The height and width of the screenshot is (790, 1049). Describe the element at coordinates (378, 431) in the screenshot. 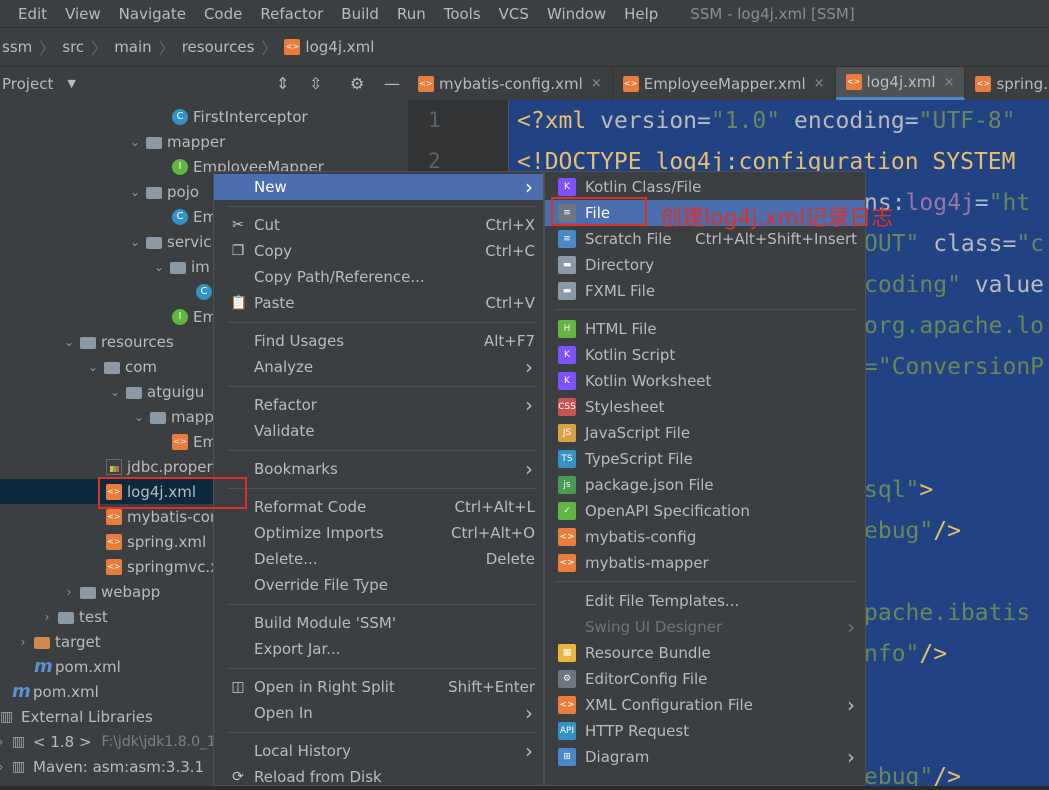

I see `context-menu-item-validate: Validate` at that location.